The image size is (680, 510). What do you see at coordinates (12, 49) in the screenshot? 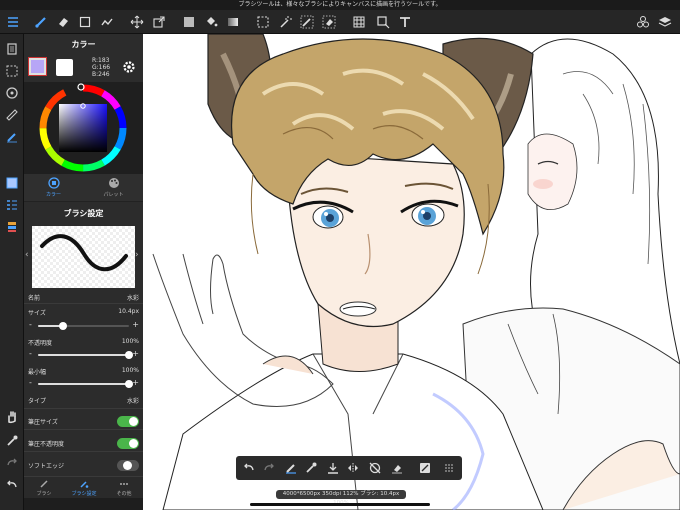
I see `pages-icon` at bounding box center [12, 49].